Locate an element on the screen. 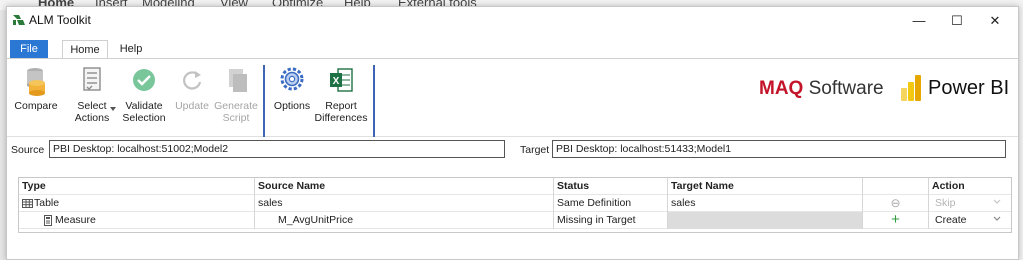  generate-script-label-1: Generate is located at coordinates (236, 106).